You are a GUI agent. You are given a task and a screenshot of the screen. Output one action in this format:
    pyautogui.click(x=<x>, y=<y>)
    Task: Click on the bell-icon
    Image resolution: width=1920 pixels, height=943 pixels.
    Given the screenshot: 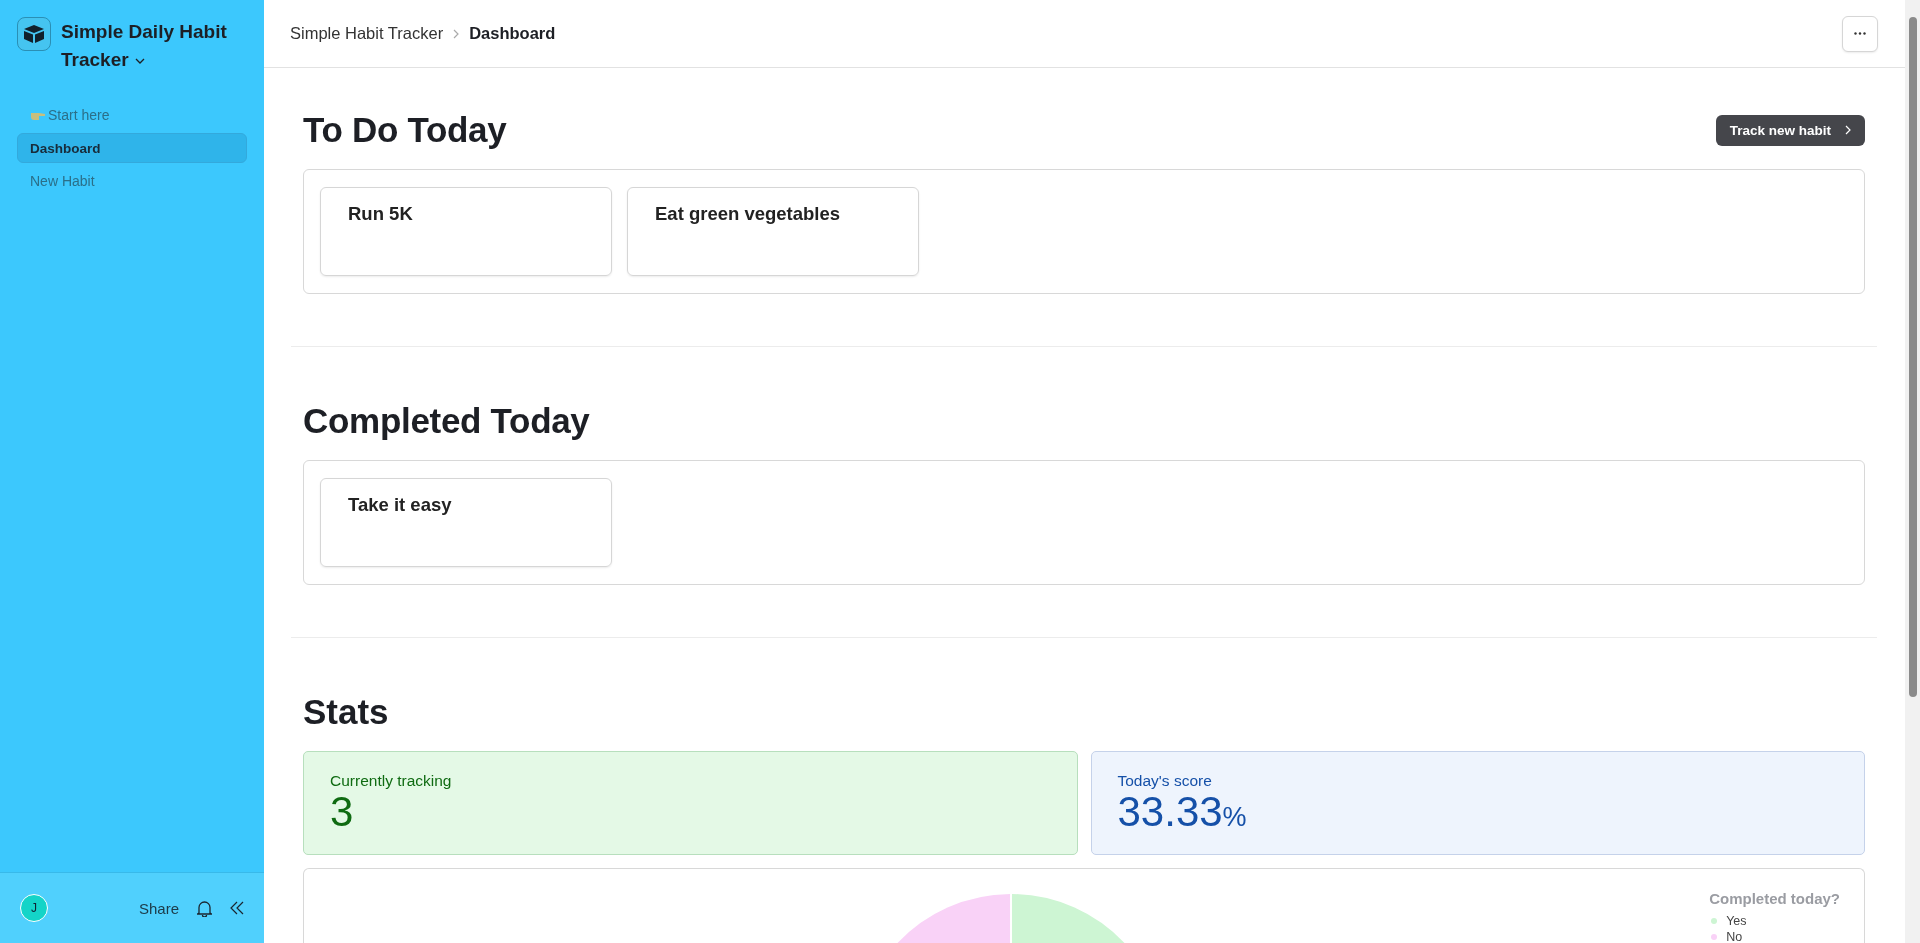 What is the action you would take?
    pyautogui.click(x=204, y=908)
    